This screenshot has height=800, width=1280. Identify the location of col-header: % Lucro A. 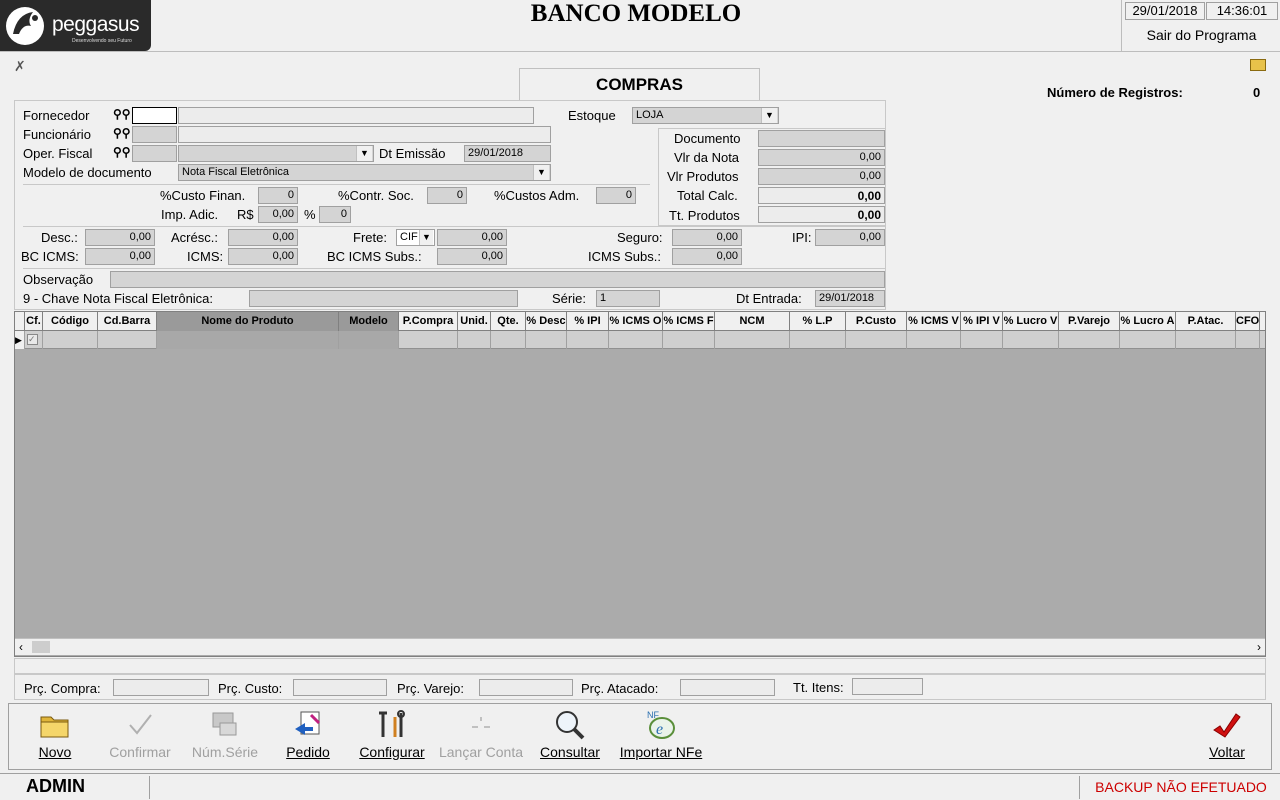
(1148, 321).